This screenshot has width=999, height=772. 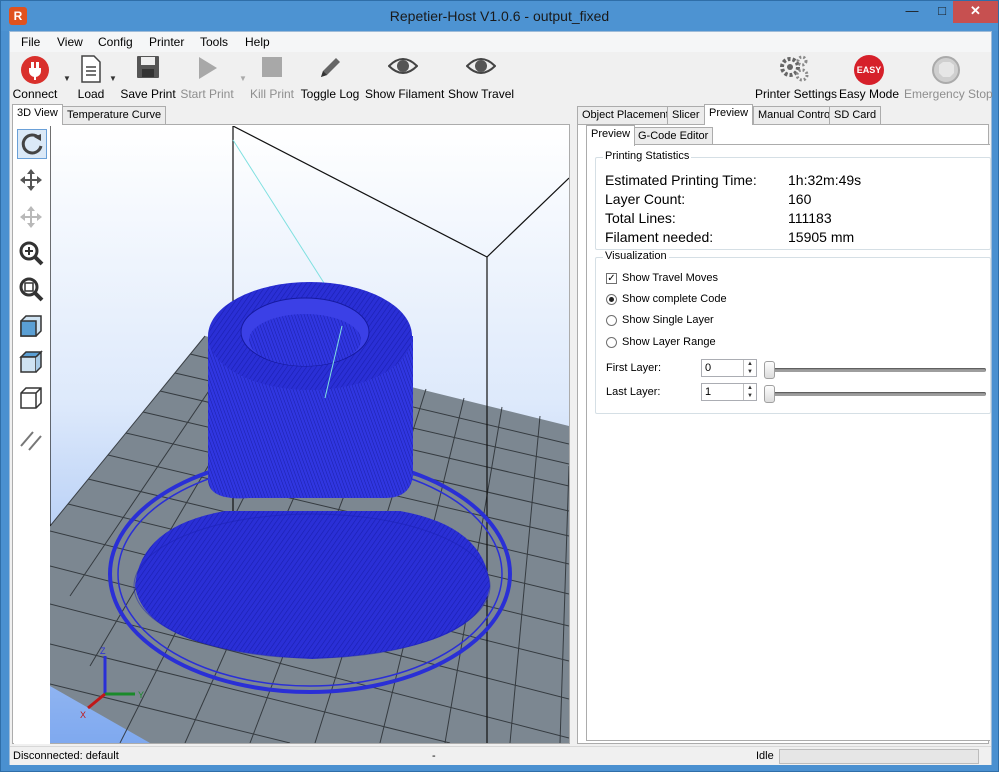 What do you see at coordinates (729, 392) in the screenshot?
I see `last-layer-spinner: 1 ▲ ▼` at bounding box center [729, 392].